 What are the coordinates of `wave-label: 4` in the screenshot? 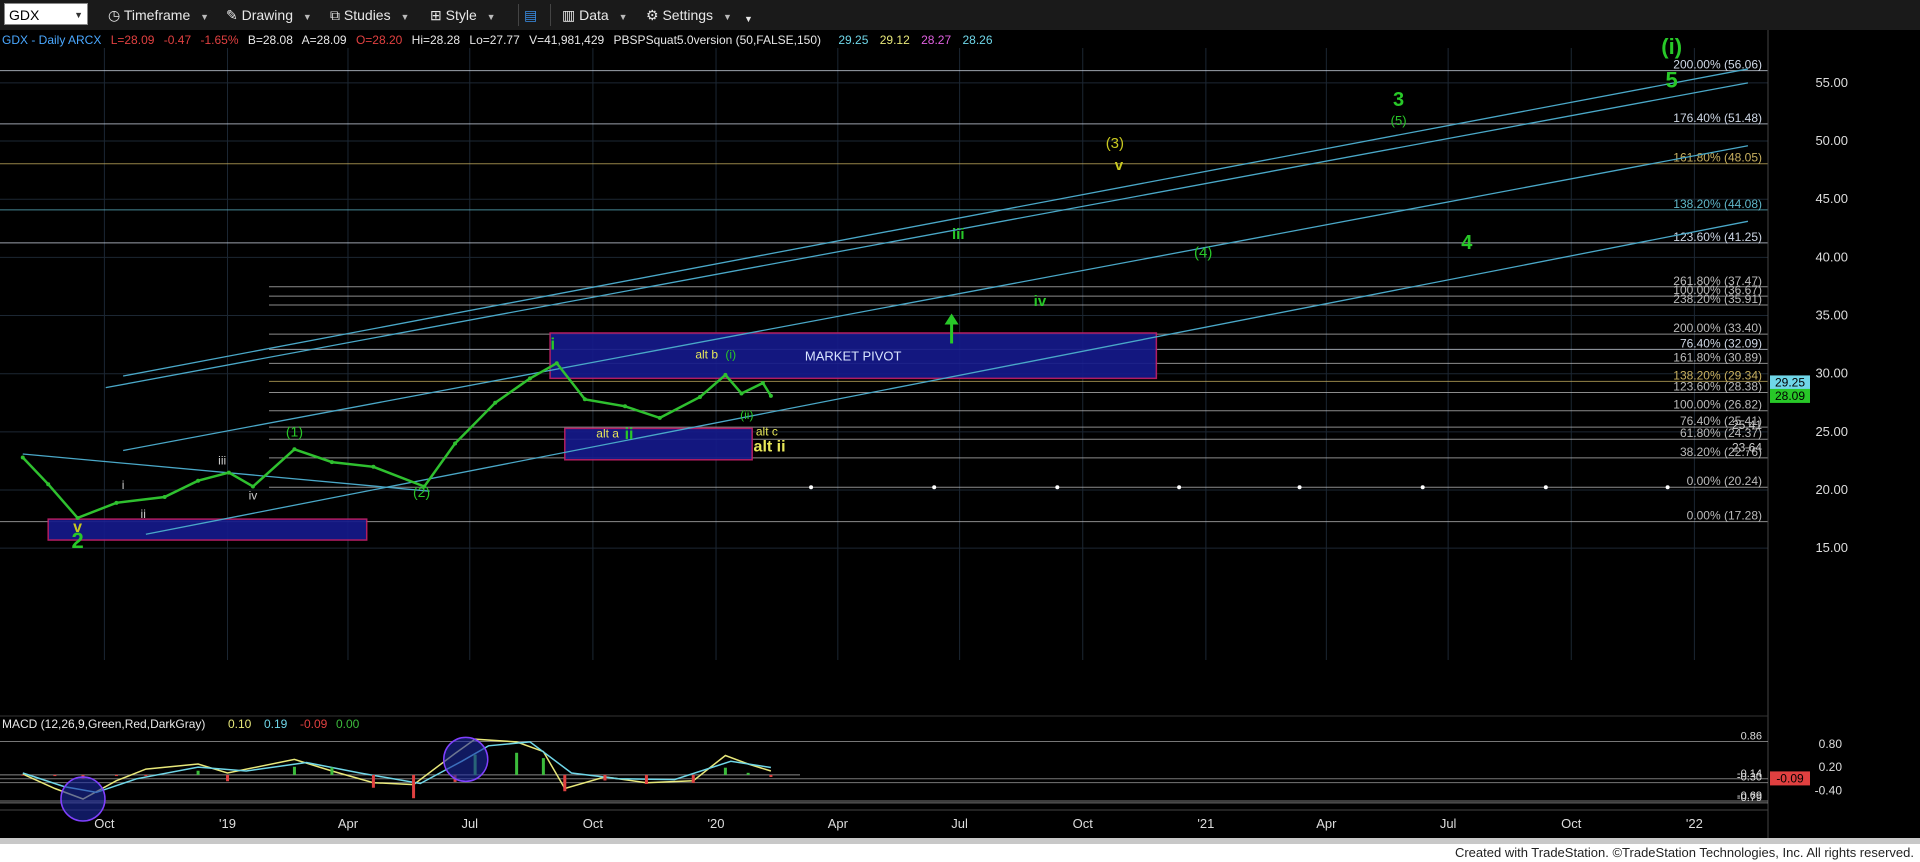 It's located at (1467, 243).